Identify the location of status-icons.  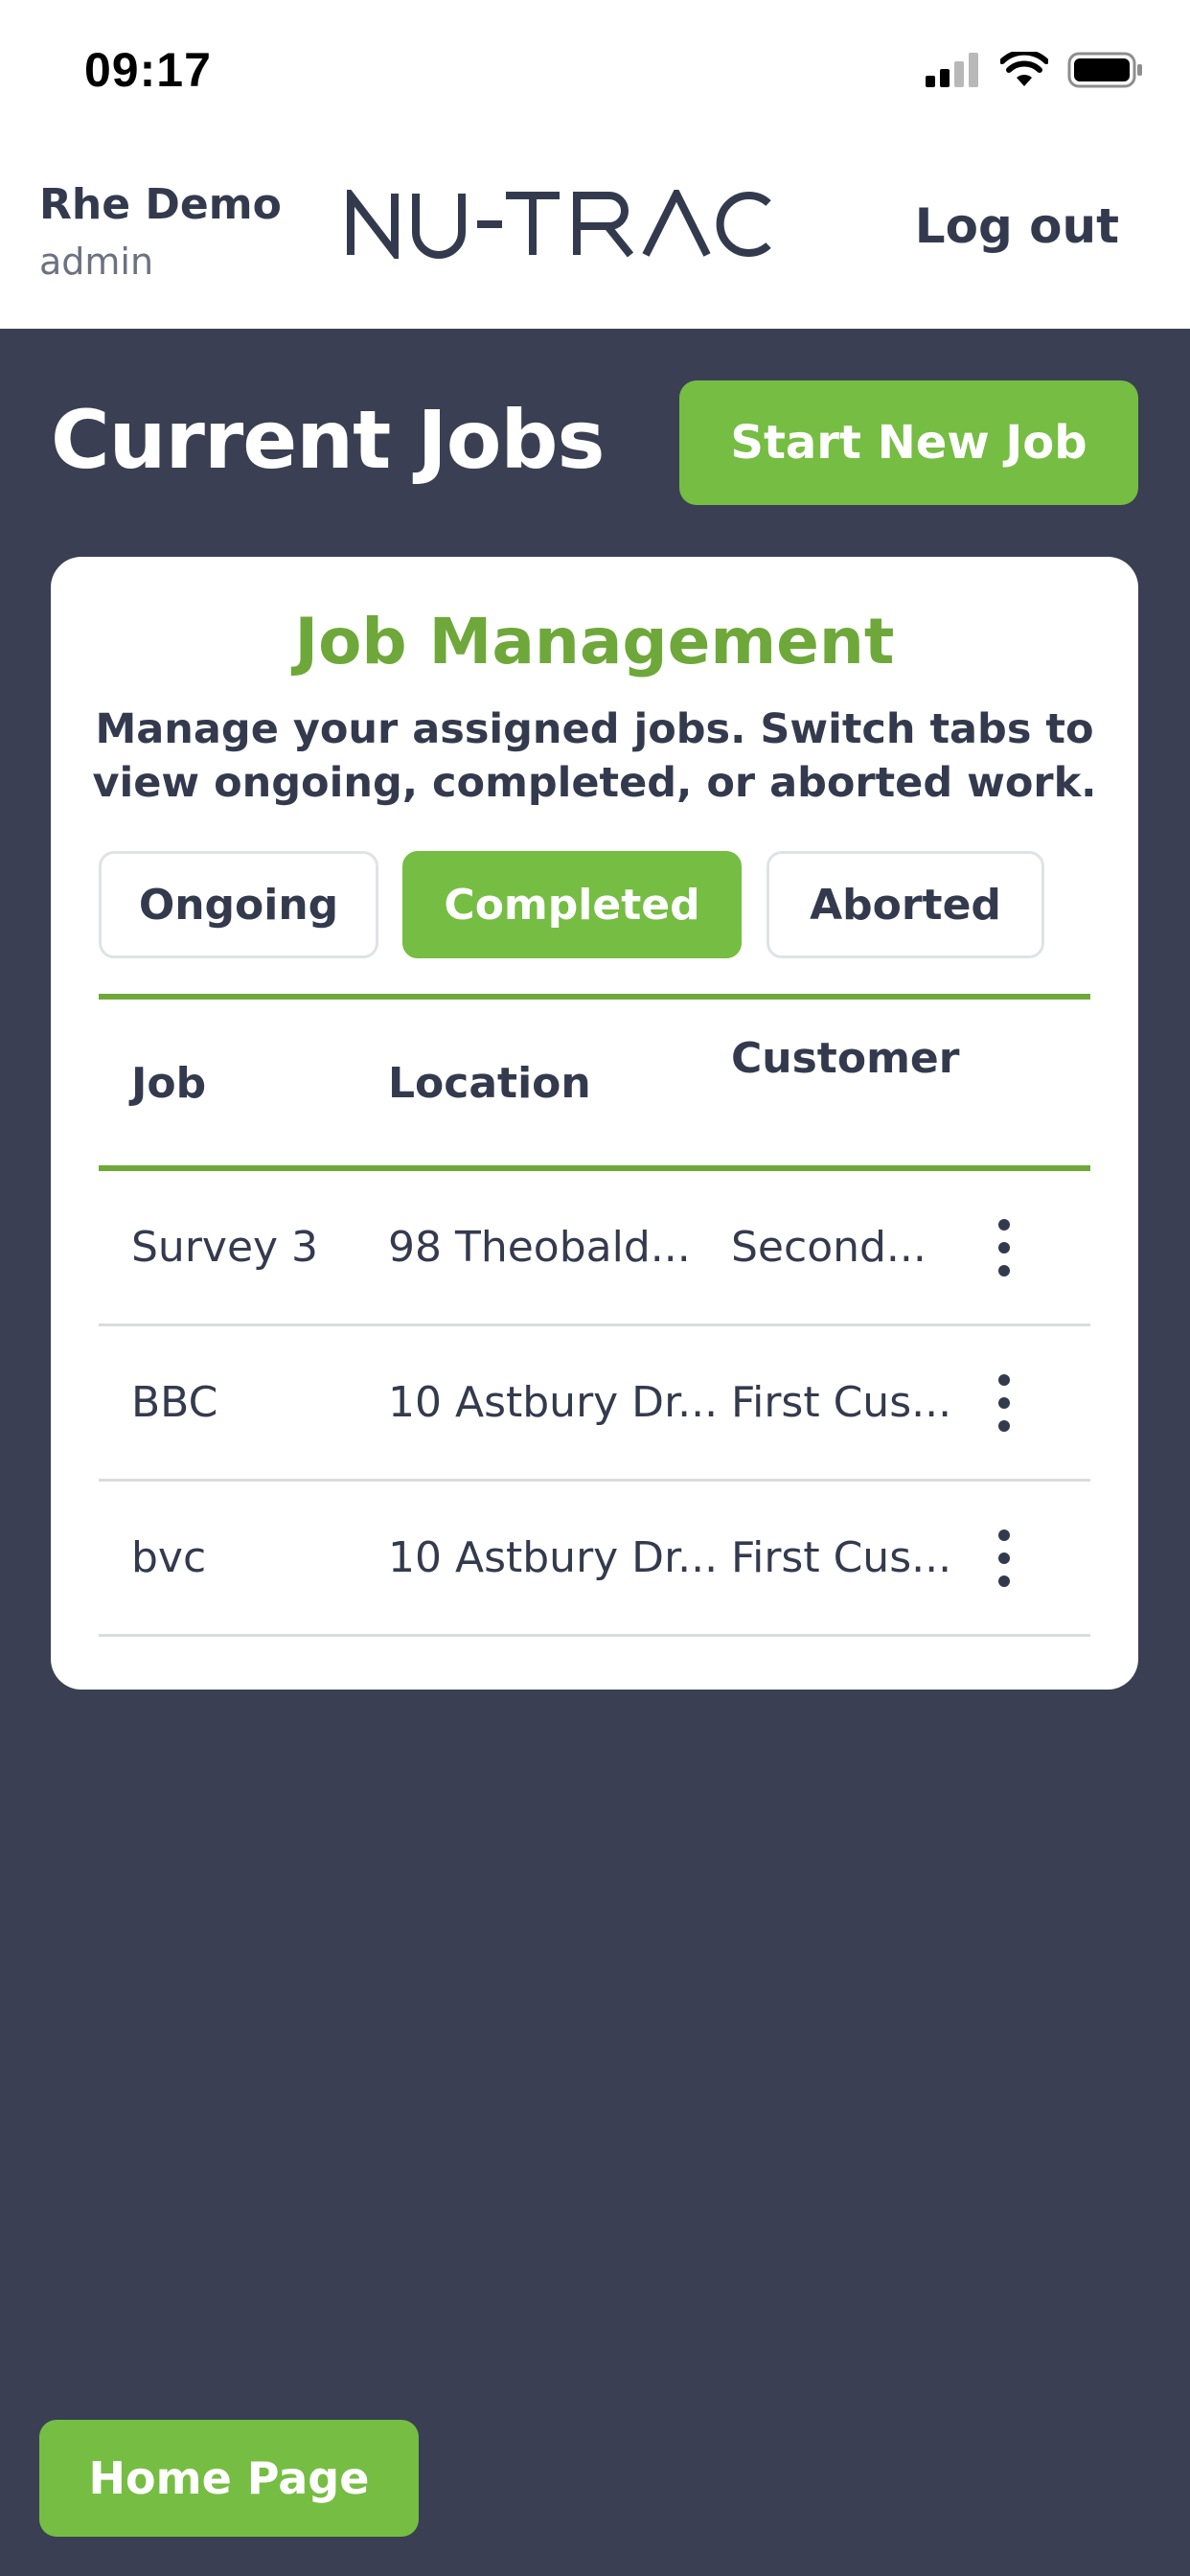
(1035, 70).